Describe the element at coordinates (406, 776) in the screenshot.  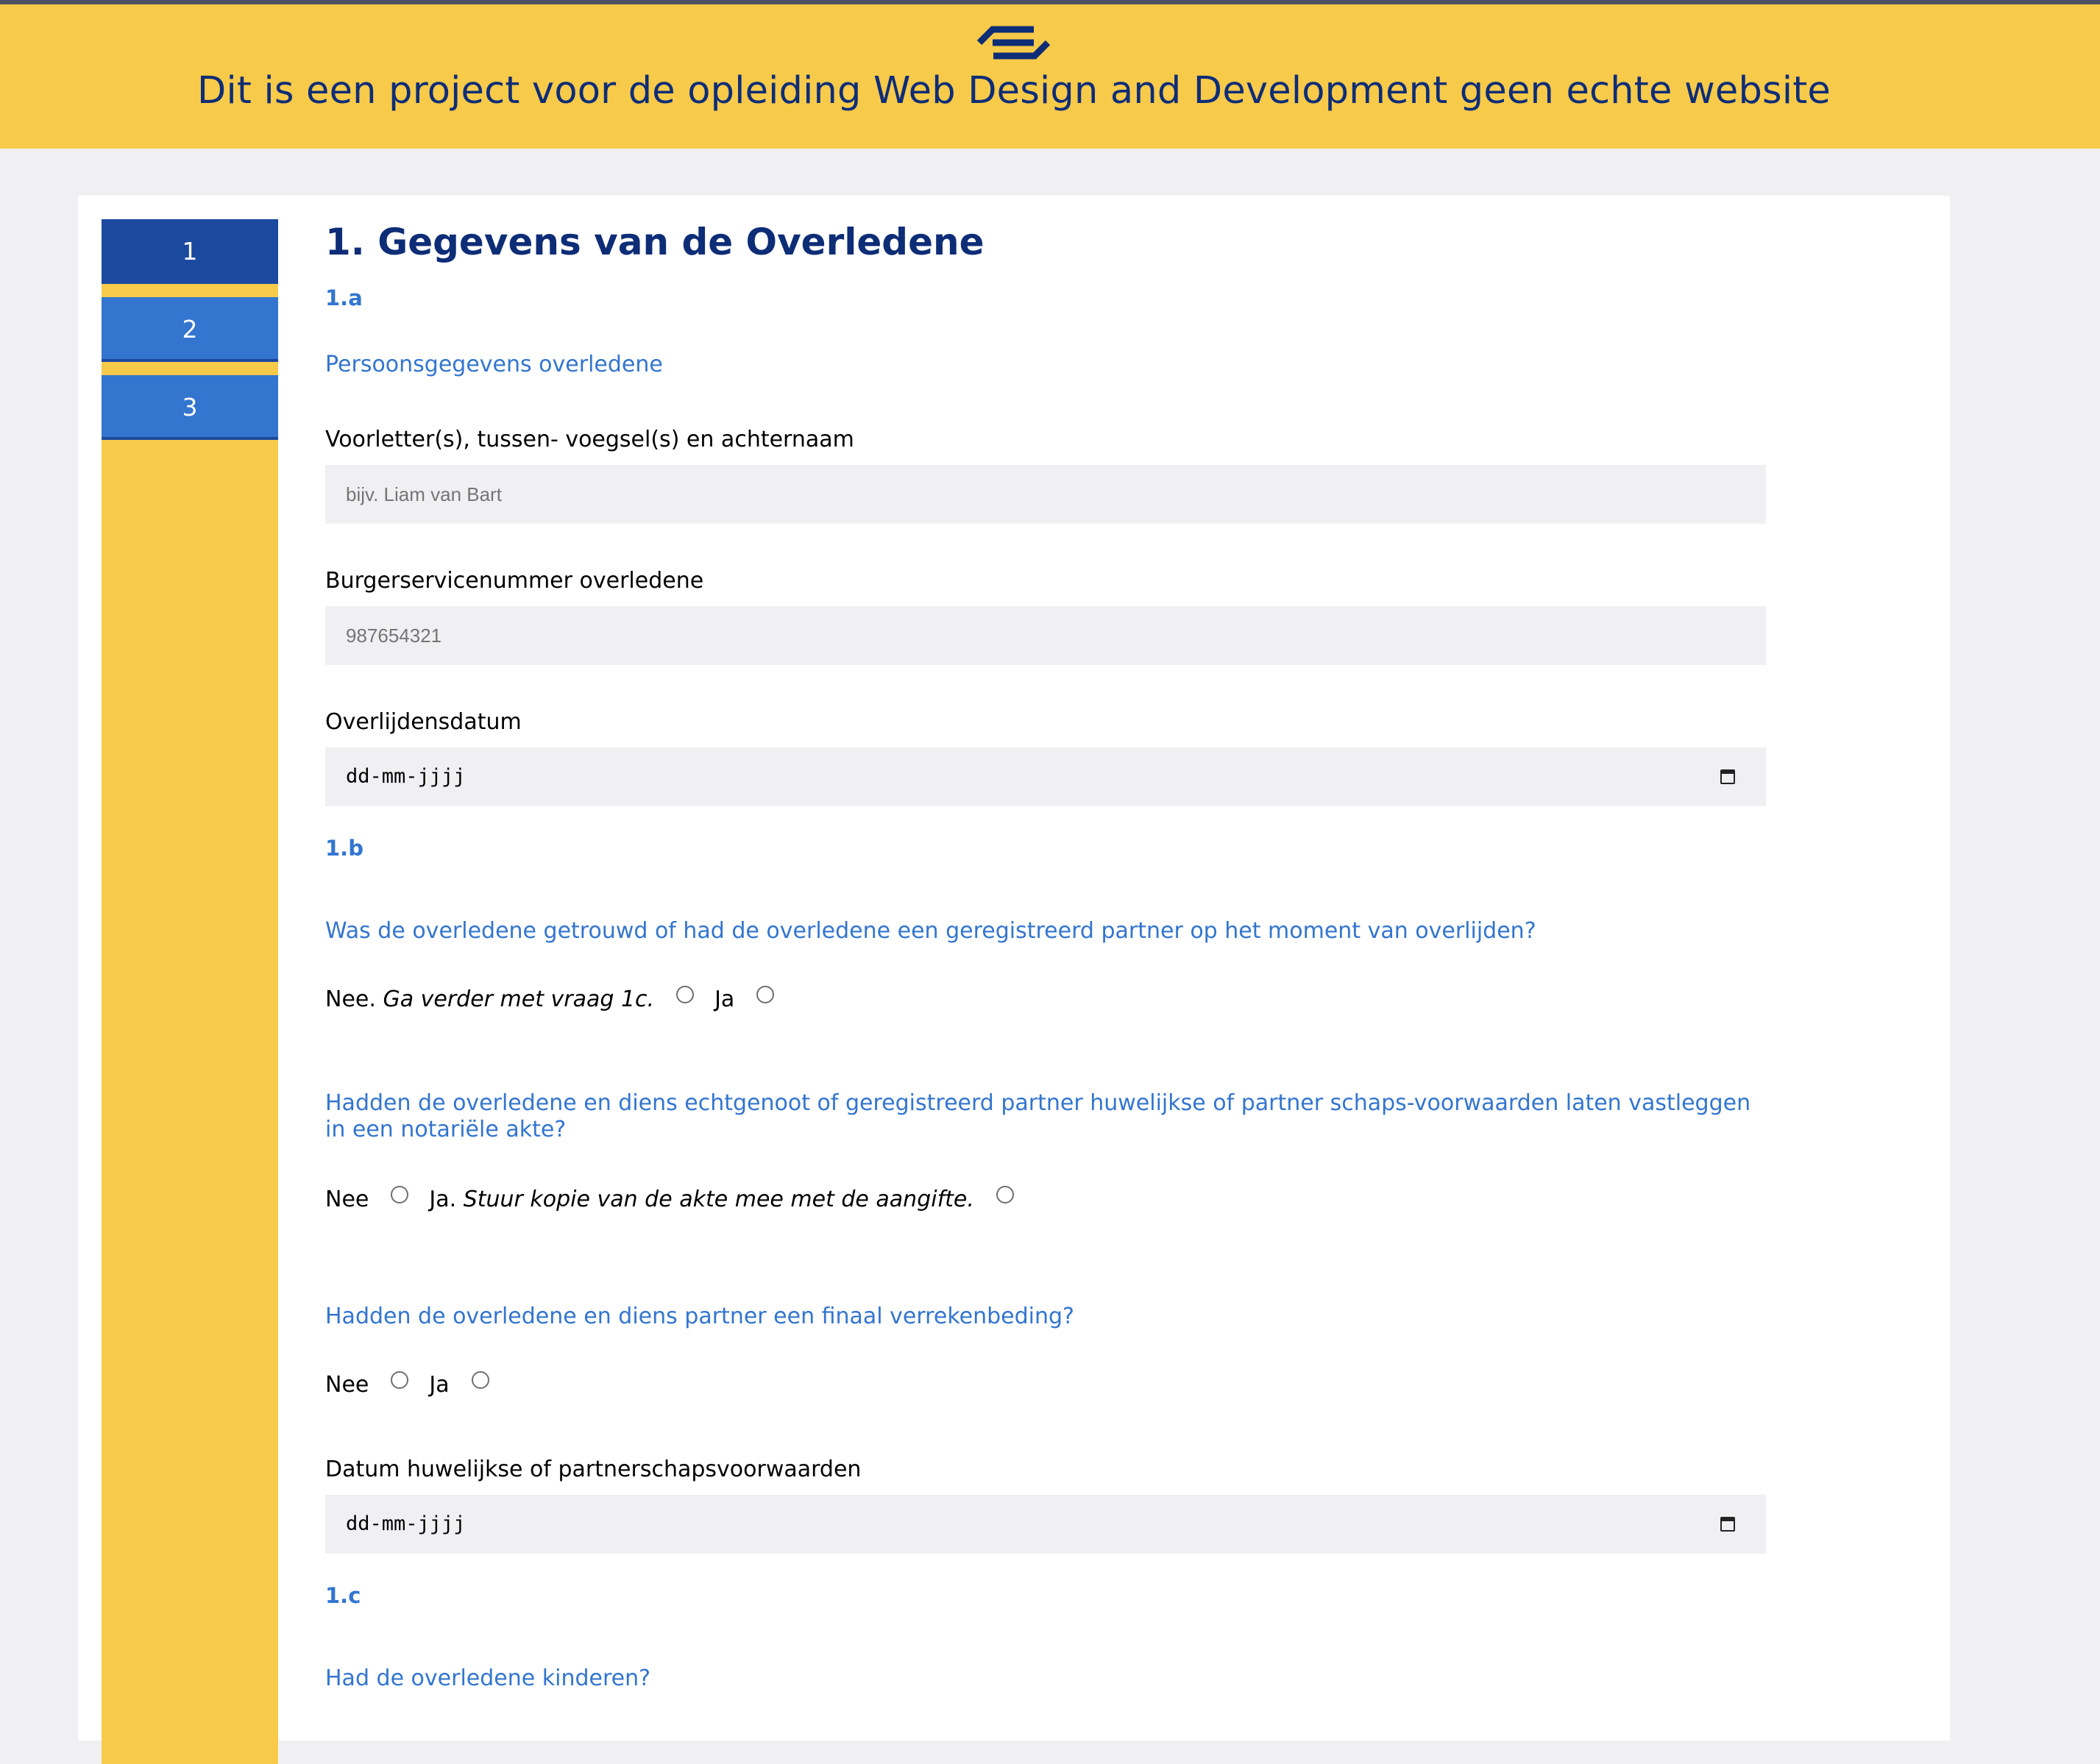
I see `death-date-placeholder: dd-mm-jjjj` at that location.